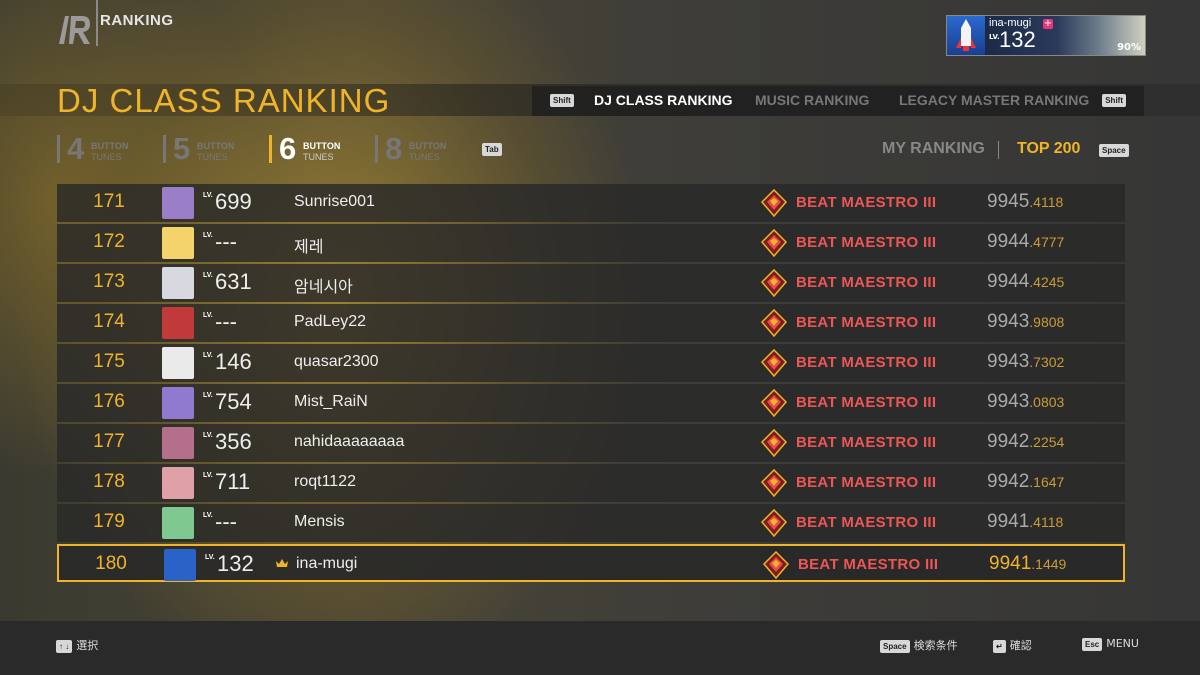 The height and width of the screenshot is (675, 1200). What do you see at coordinates (1025, 322) in the screenshot?
I see `score: 9943.9808` at bounding box center [1025, 322].